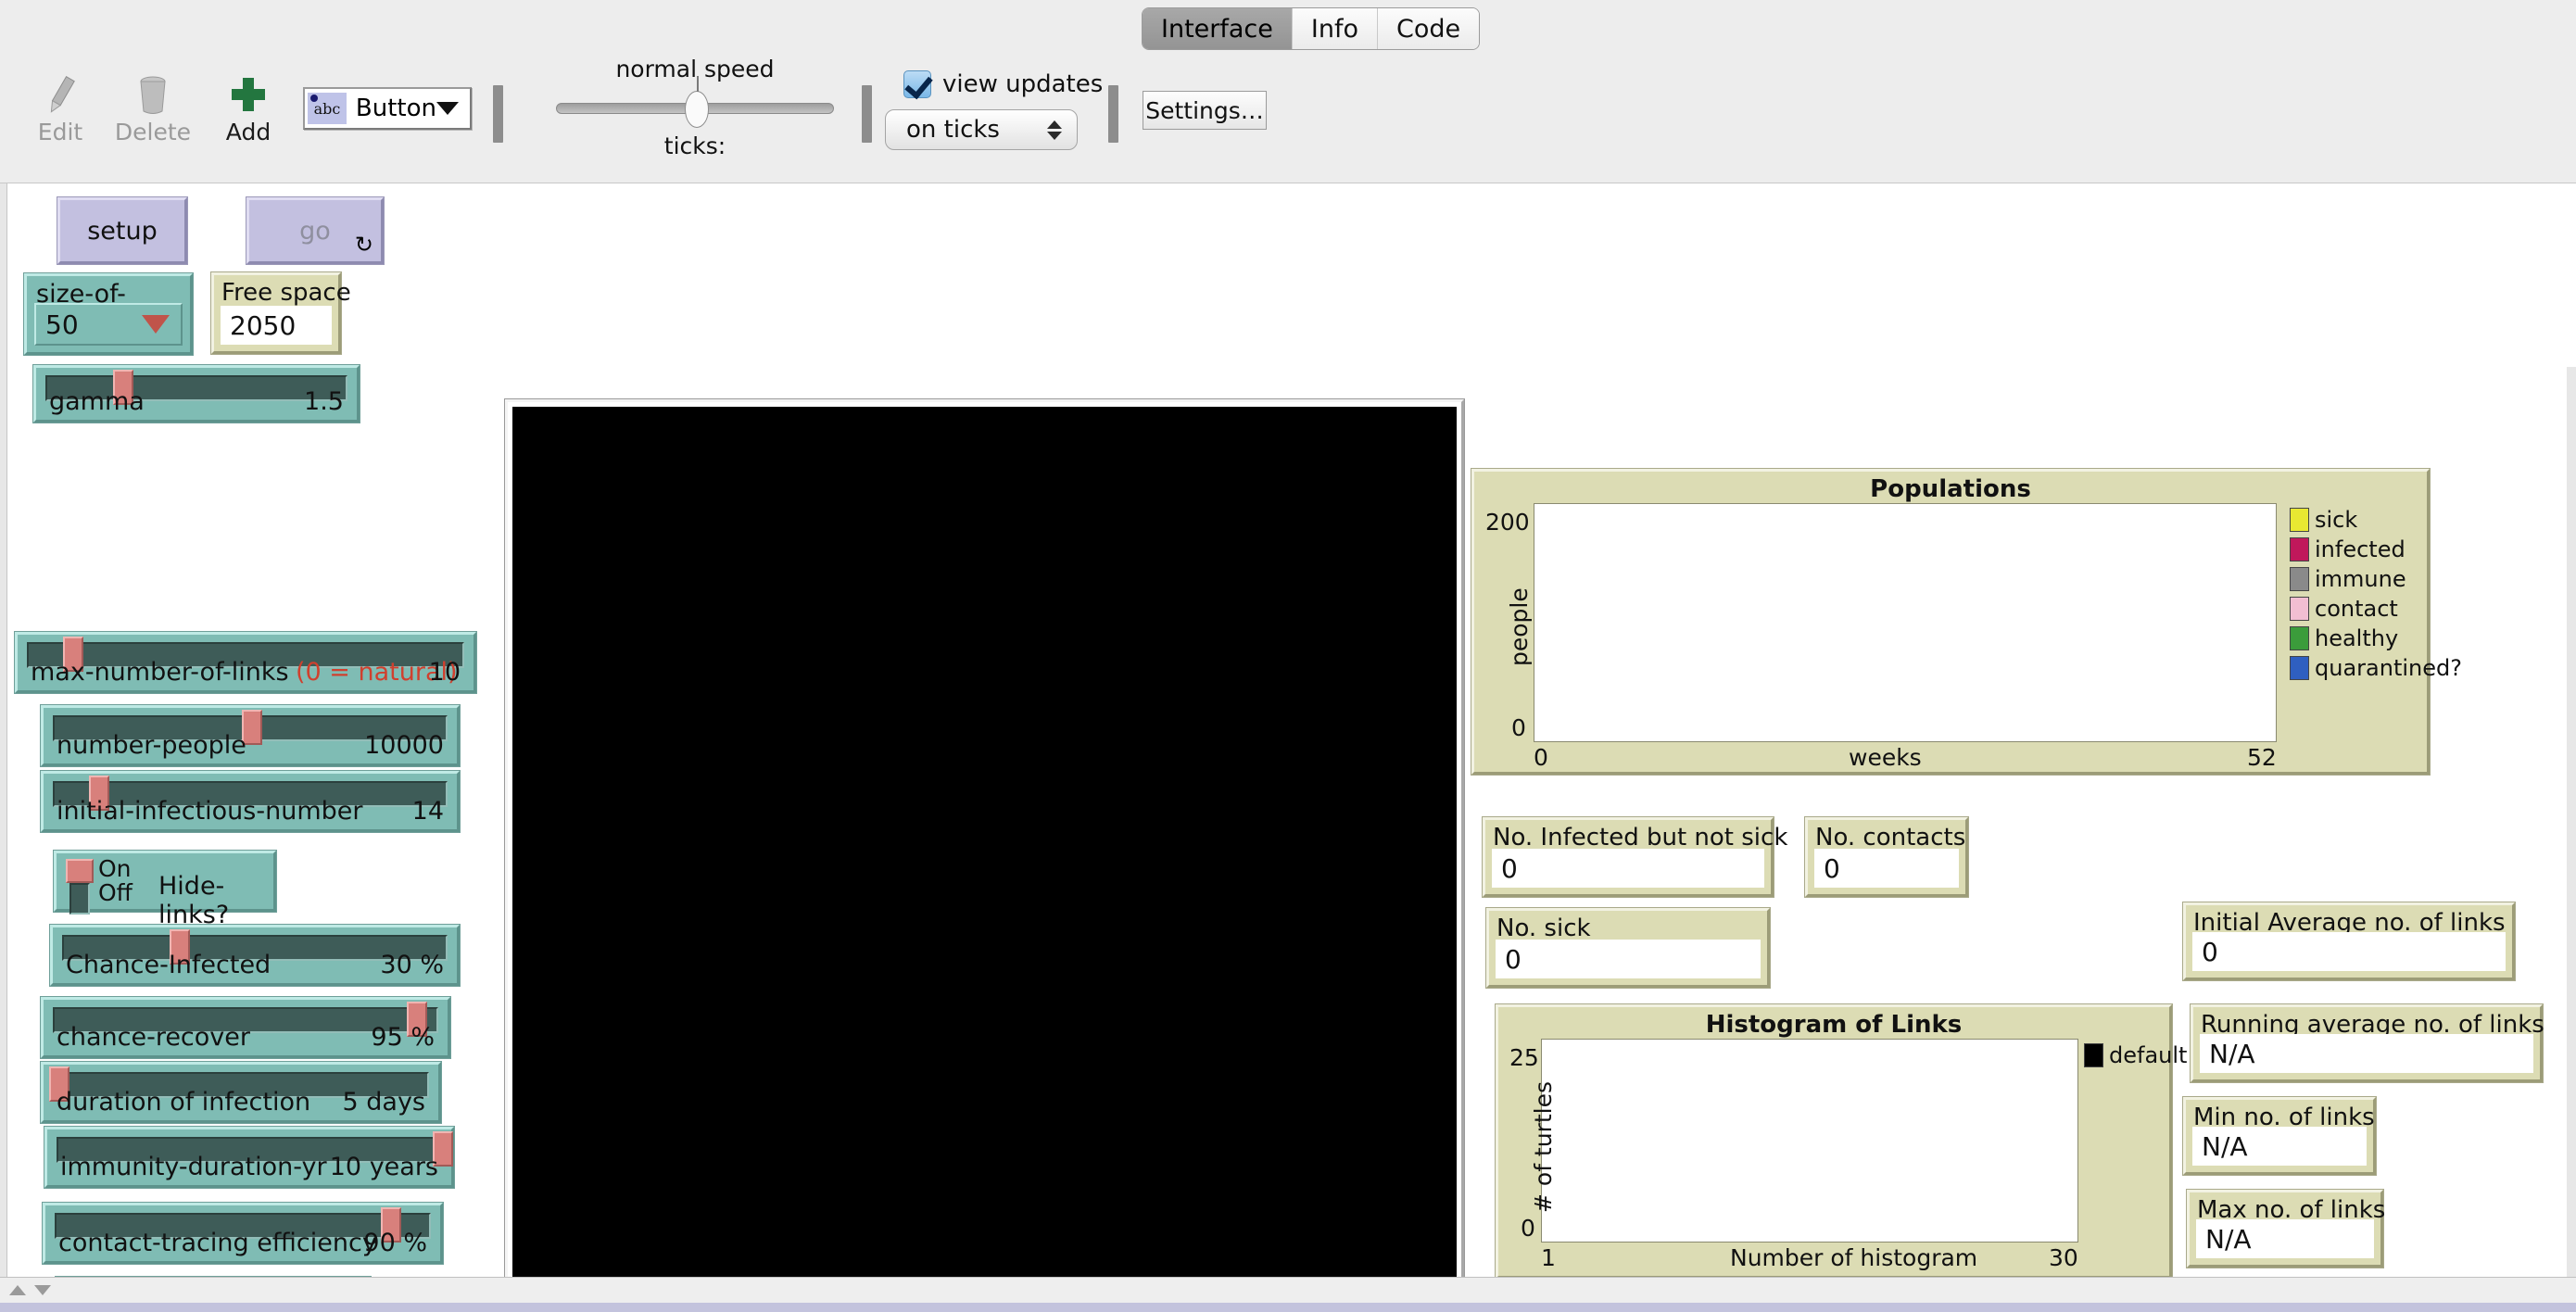 This screenshot has height=1312, width=2576. Describe the element at coordinates (2135, 1055) in the screenshot. I see `legend-item: default` at that location.